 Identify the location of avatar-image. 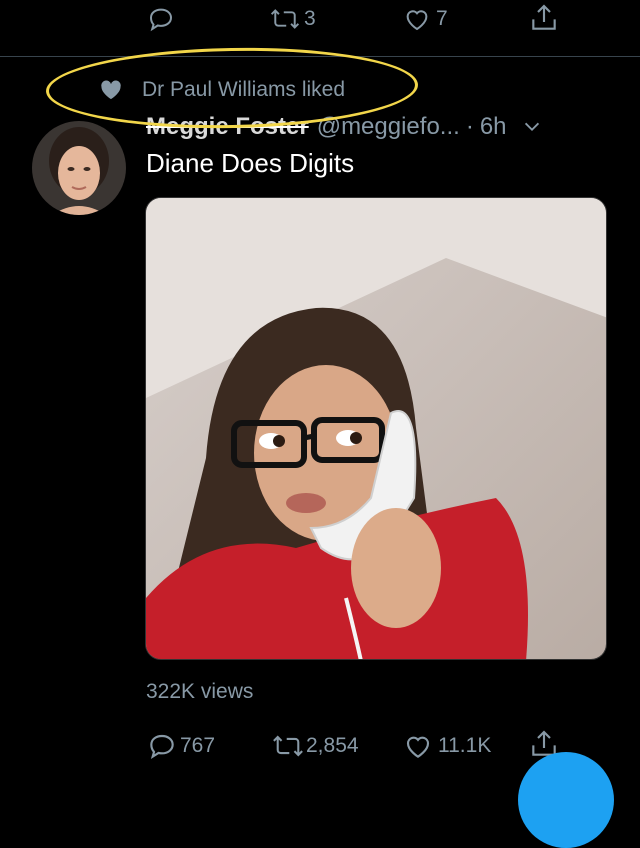
(79, 168).